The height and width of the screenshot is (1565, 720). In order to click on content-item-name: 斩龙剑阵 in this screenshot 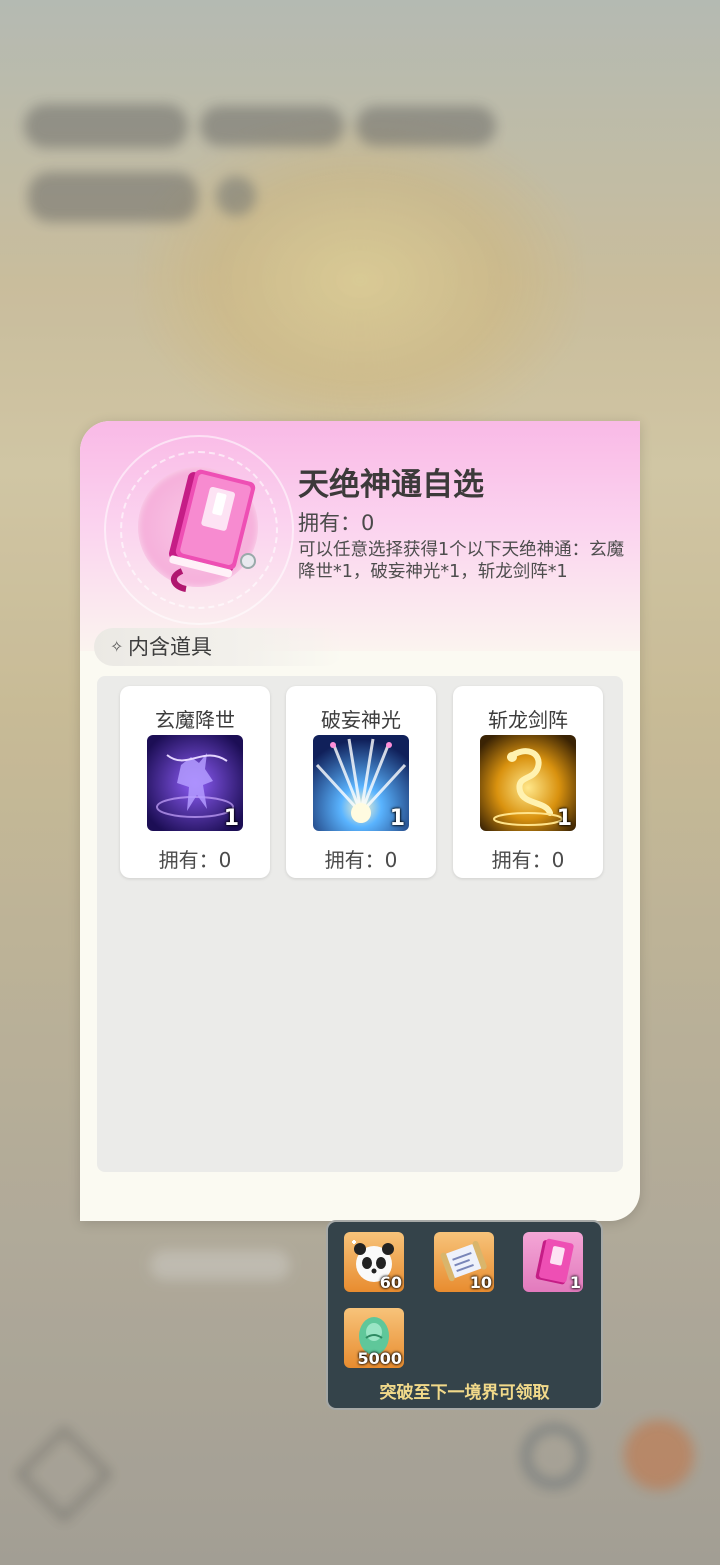, I will do `click(528, 720)`.